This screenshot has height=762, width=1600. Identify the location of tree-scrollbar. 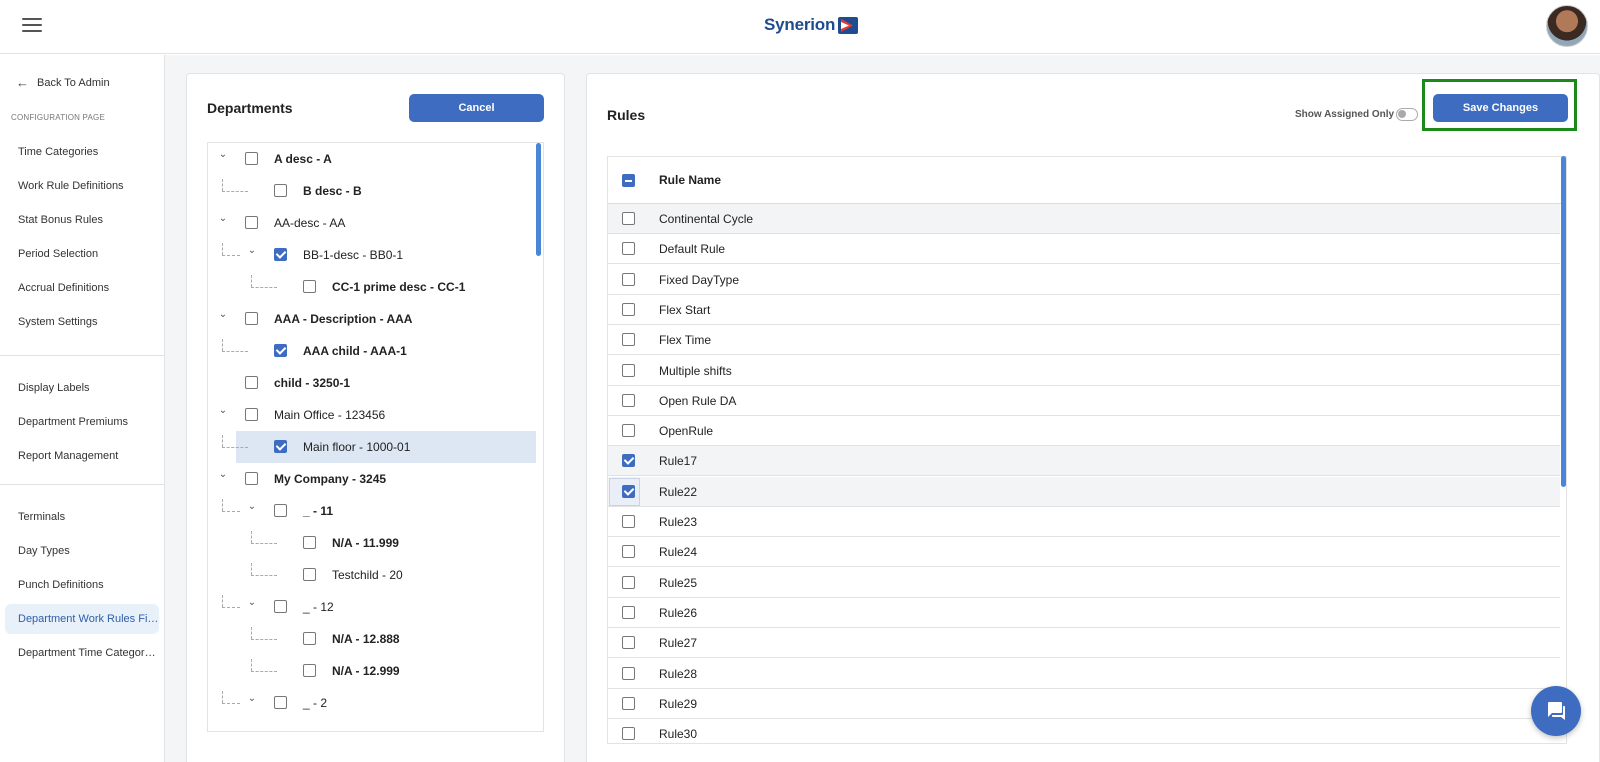
(538, 199).